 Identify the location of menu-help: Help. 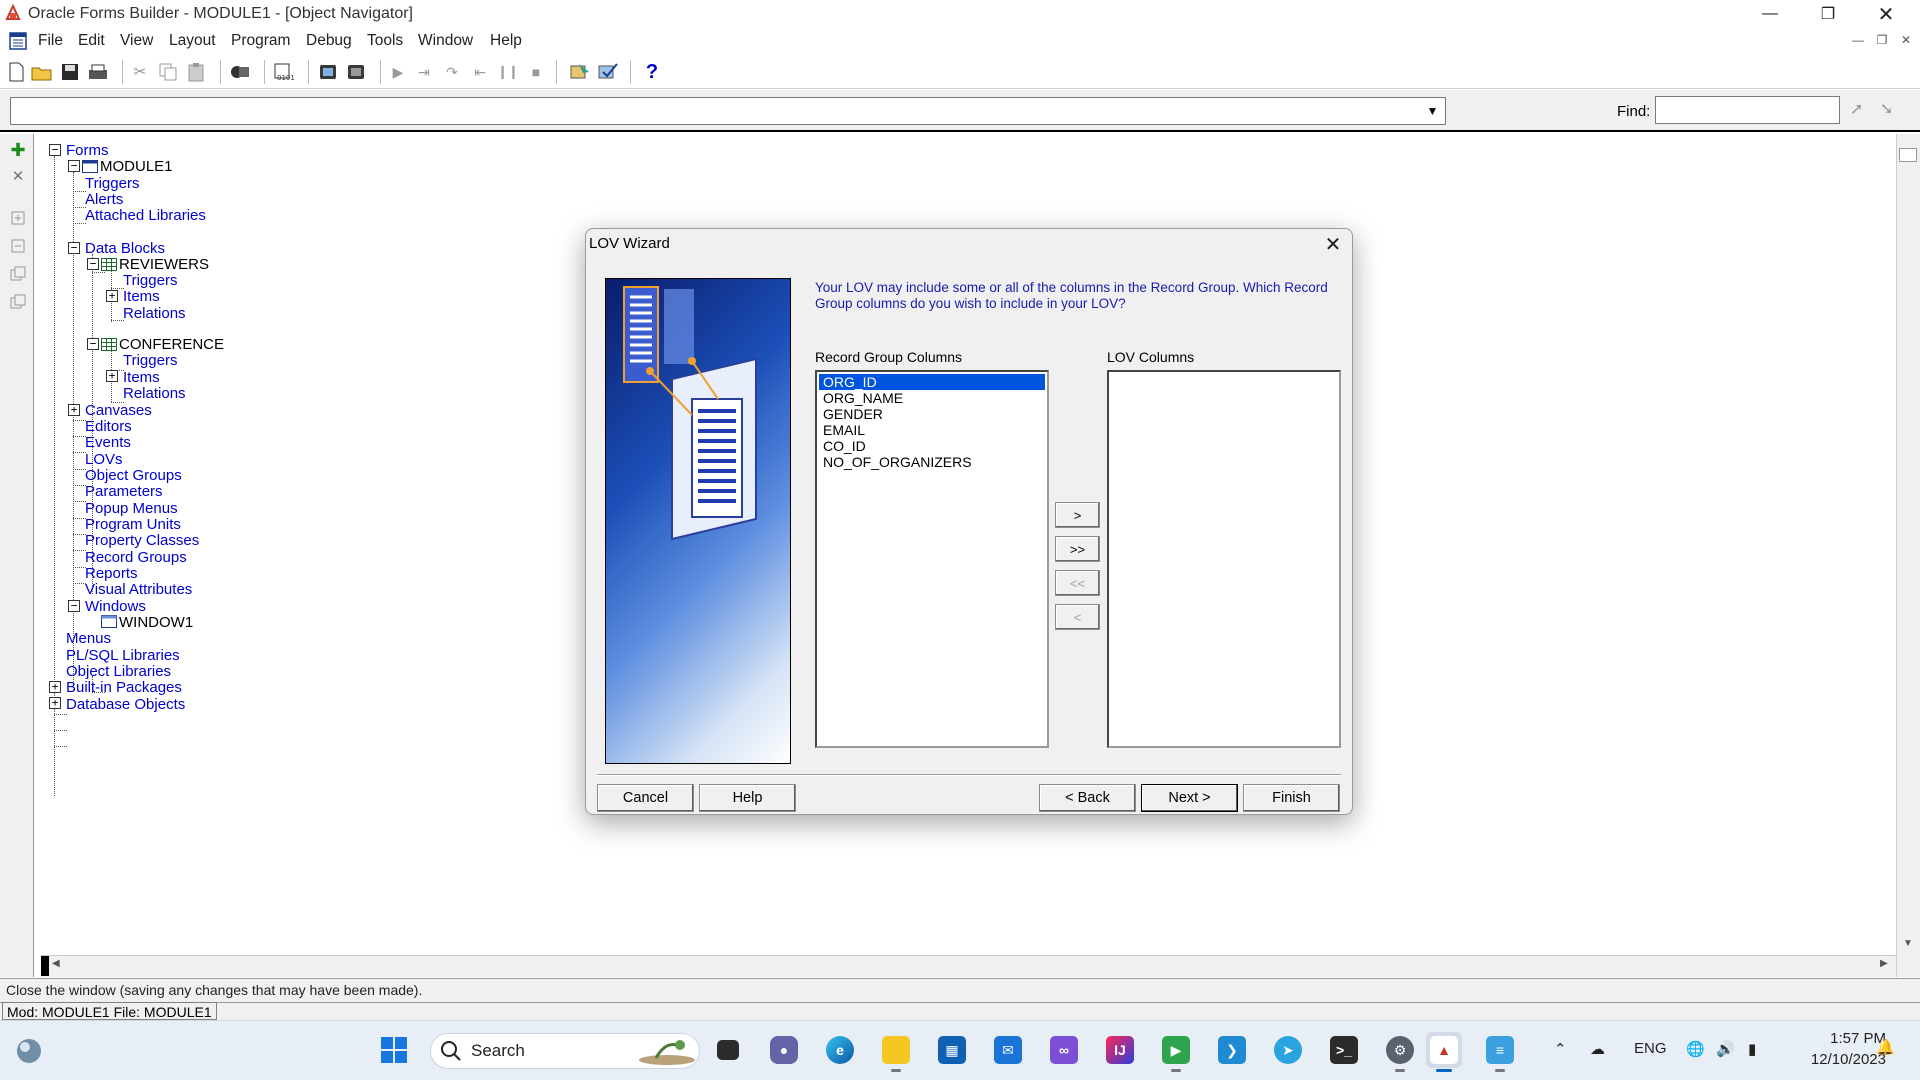
(506, 41).